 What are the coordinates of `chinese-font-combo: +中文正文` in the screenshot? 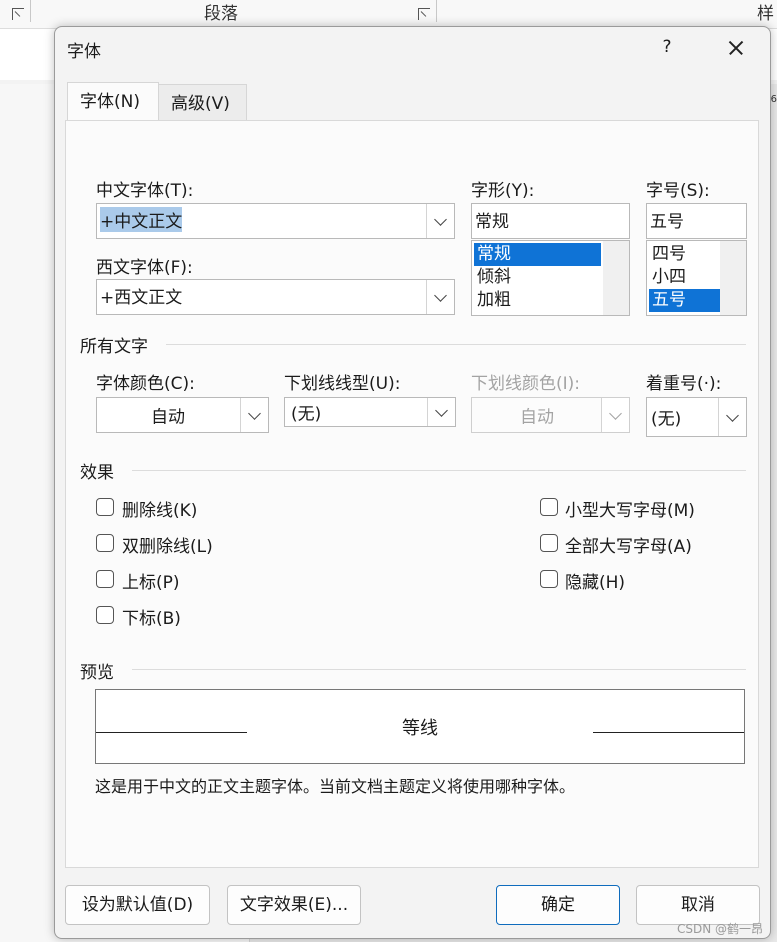 It's located at (275, 221).